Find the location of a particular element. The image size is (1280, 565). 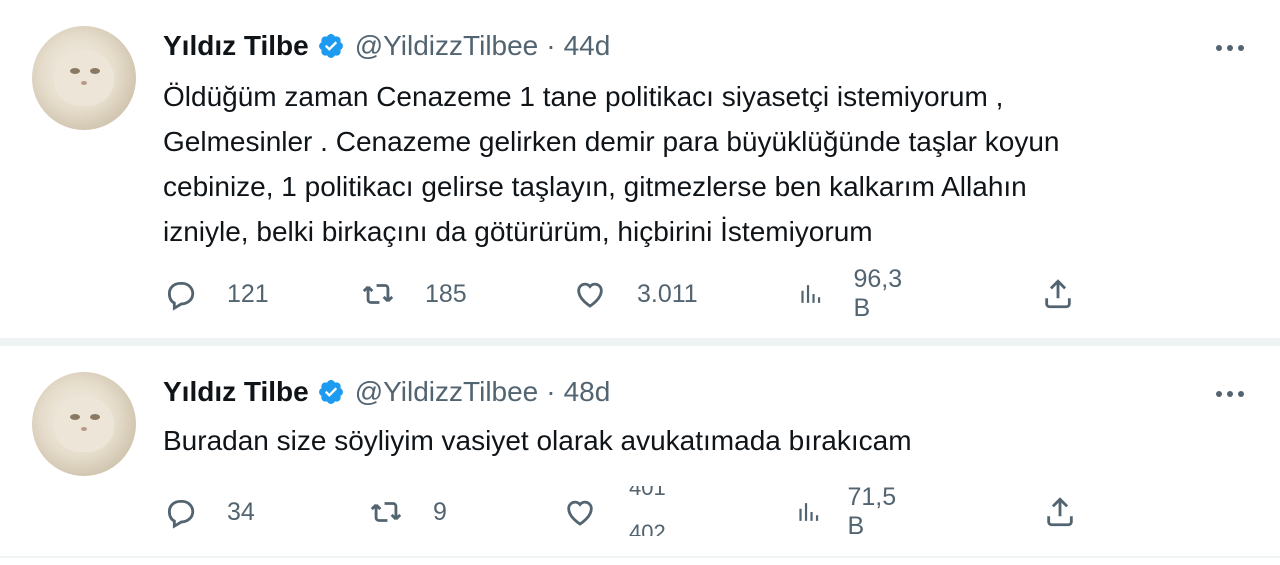

reply-count: 121 is located at coordinates (248, 293).